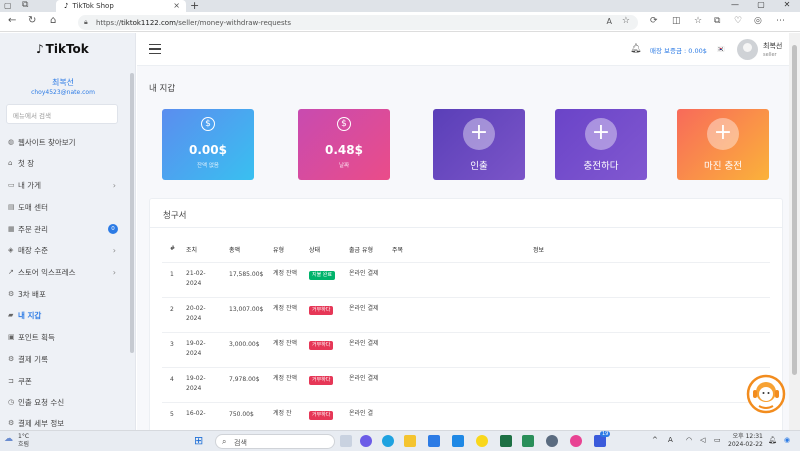 The height and width of the screenshot is (451, 800). Describe the element at coordinates (66, 207) in the screenshot. I see `sidebar-item-wholesale: ▤ 도매 센터` at that location.